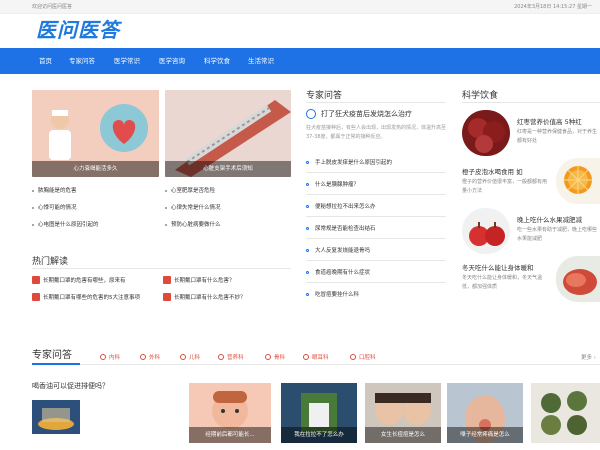 The height and width of the screenshot is (450, 600). Describe the element at coordinates (95, 133) in the screenshot. I see `featured-card-1: 心力衰竭能活多久` at that location.